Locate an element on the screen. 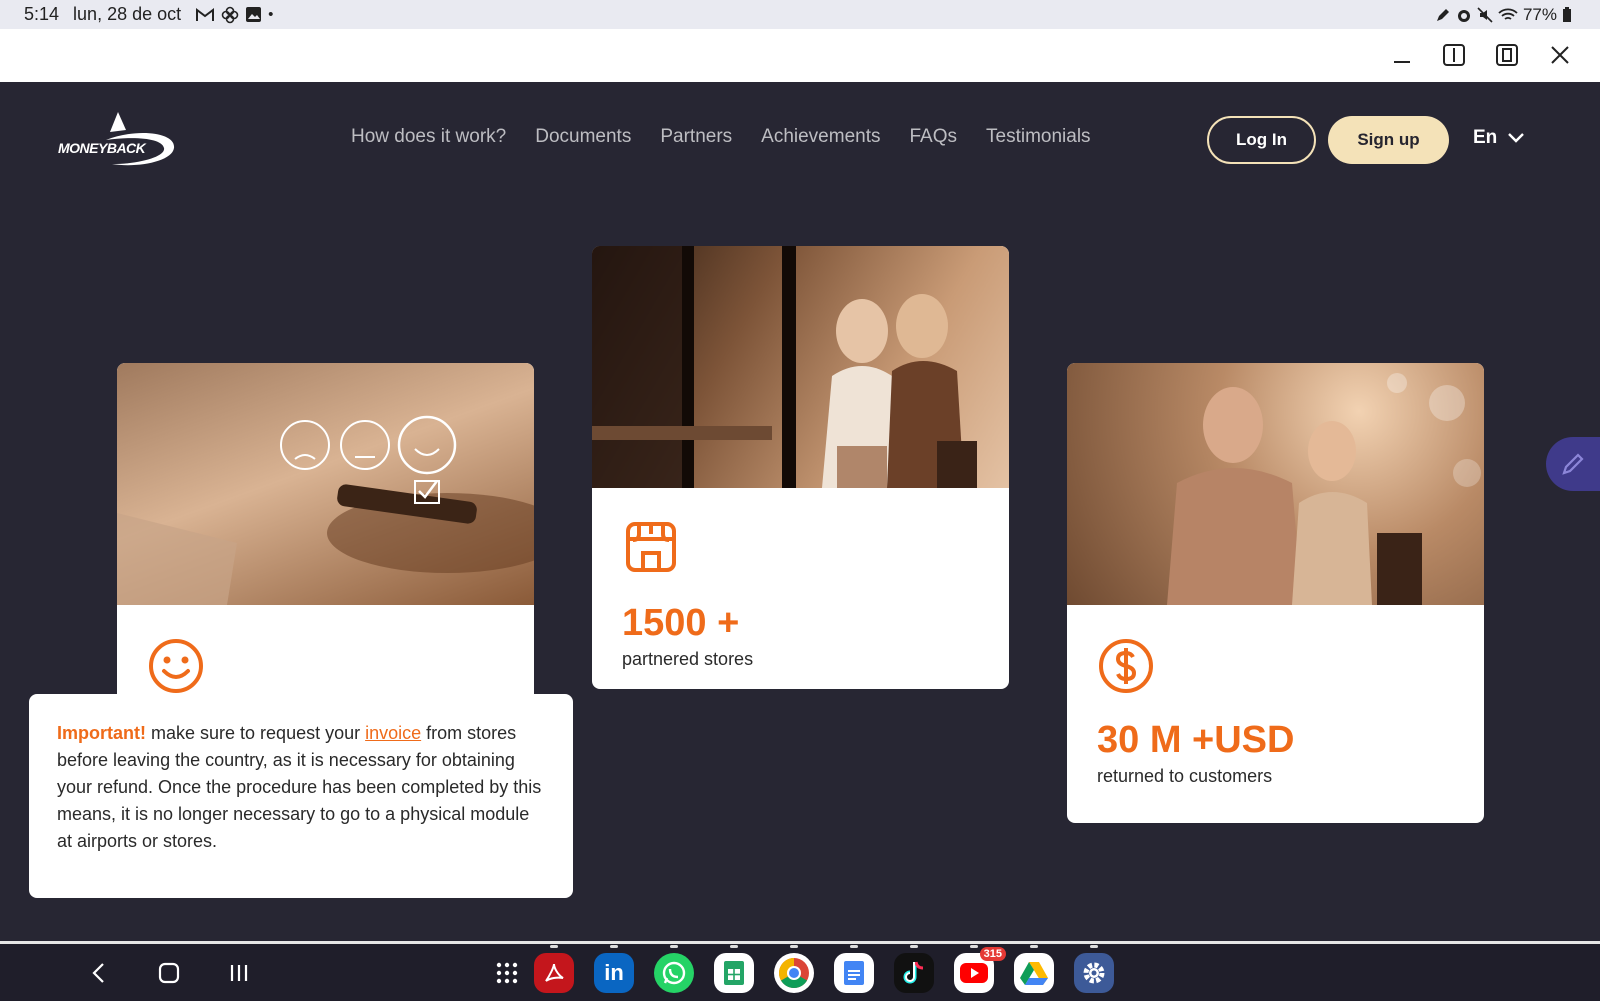 The height and width of the screenshot is (1001, 1600). nav-documents: Documents is located at coordinates (583, 137).